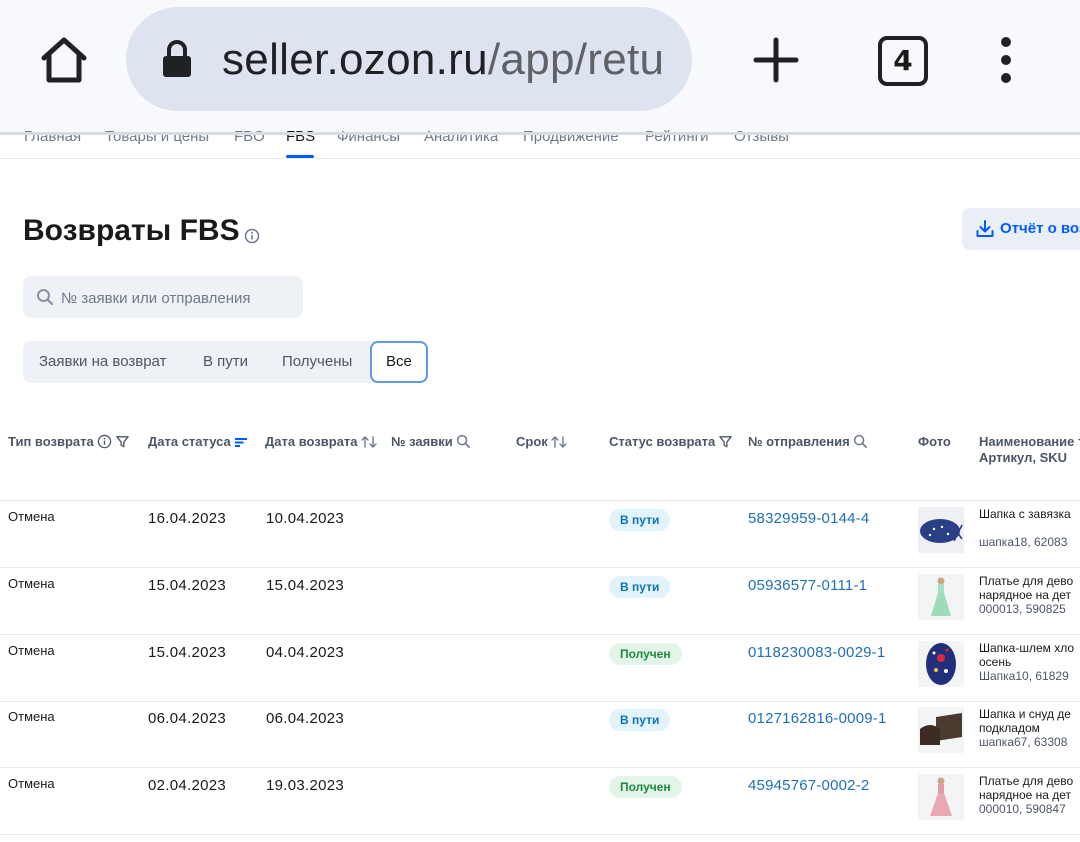 This screenshot has width=1080, height=842. What do you see at coordinates (934, 441) in the screenshot?
I see `col-photo: Фото` at bounding box center [934, 441].